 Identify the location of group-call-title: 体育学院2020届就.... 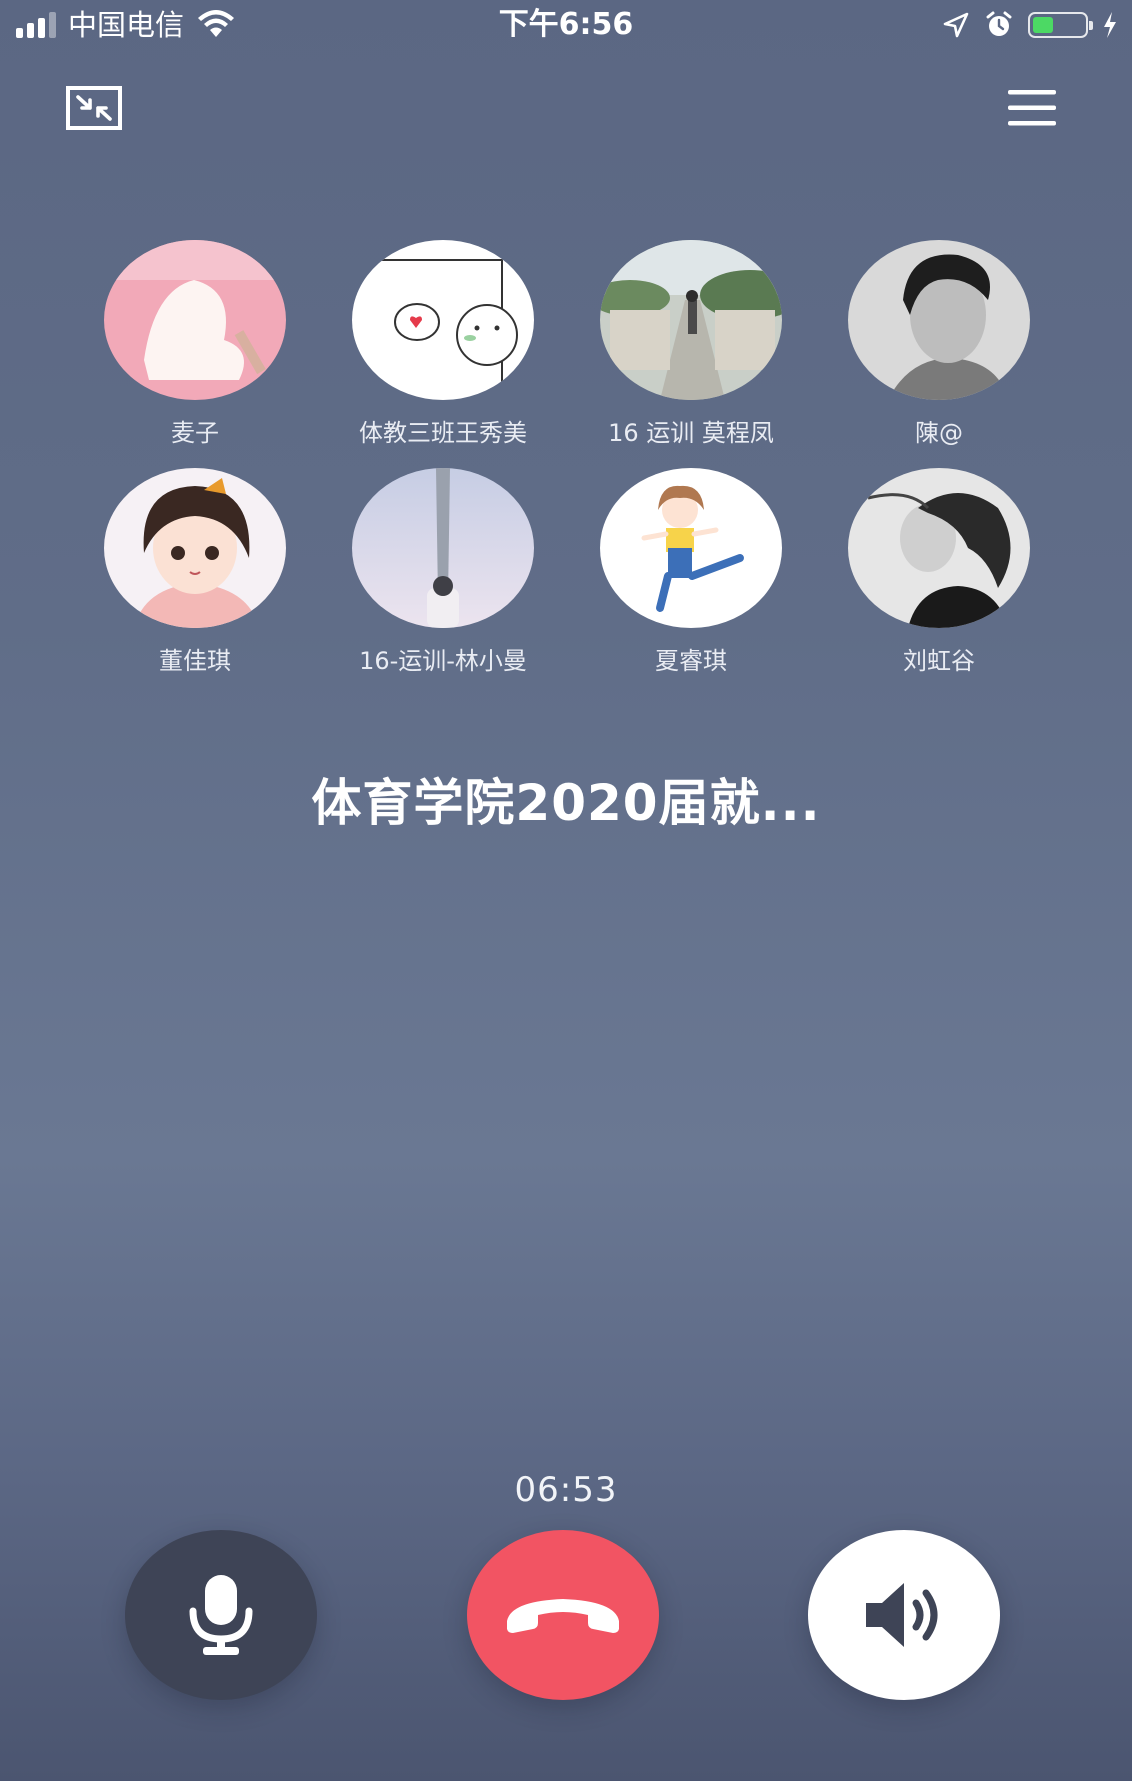
(566, 803).